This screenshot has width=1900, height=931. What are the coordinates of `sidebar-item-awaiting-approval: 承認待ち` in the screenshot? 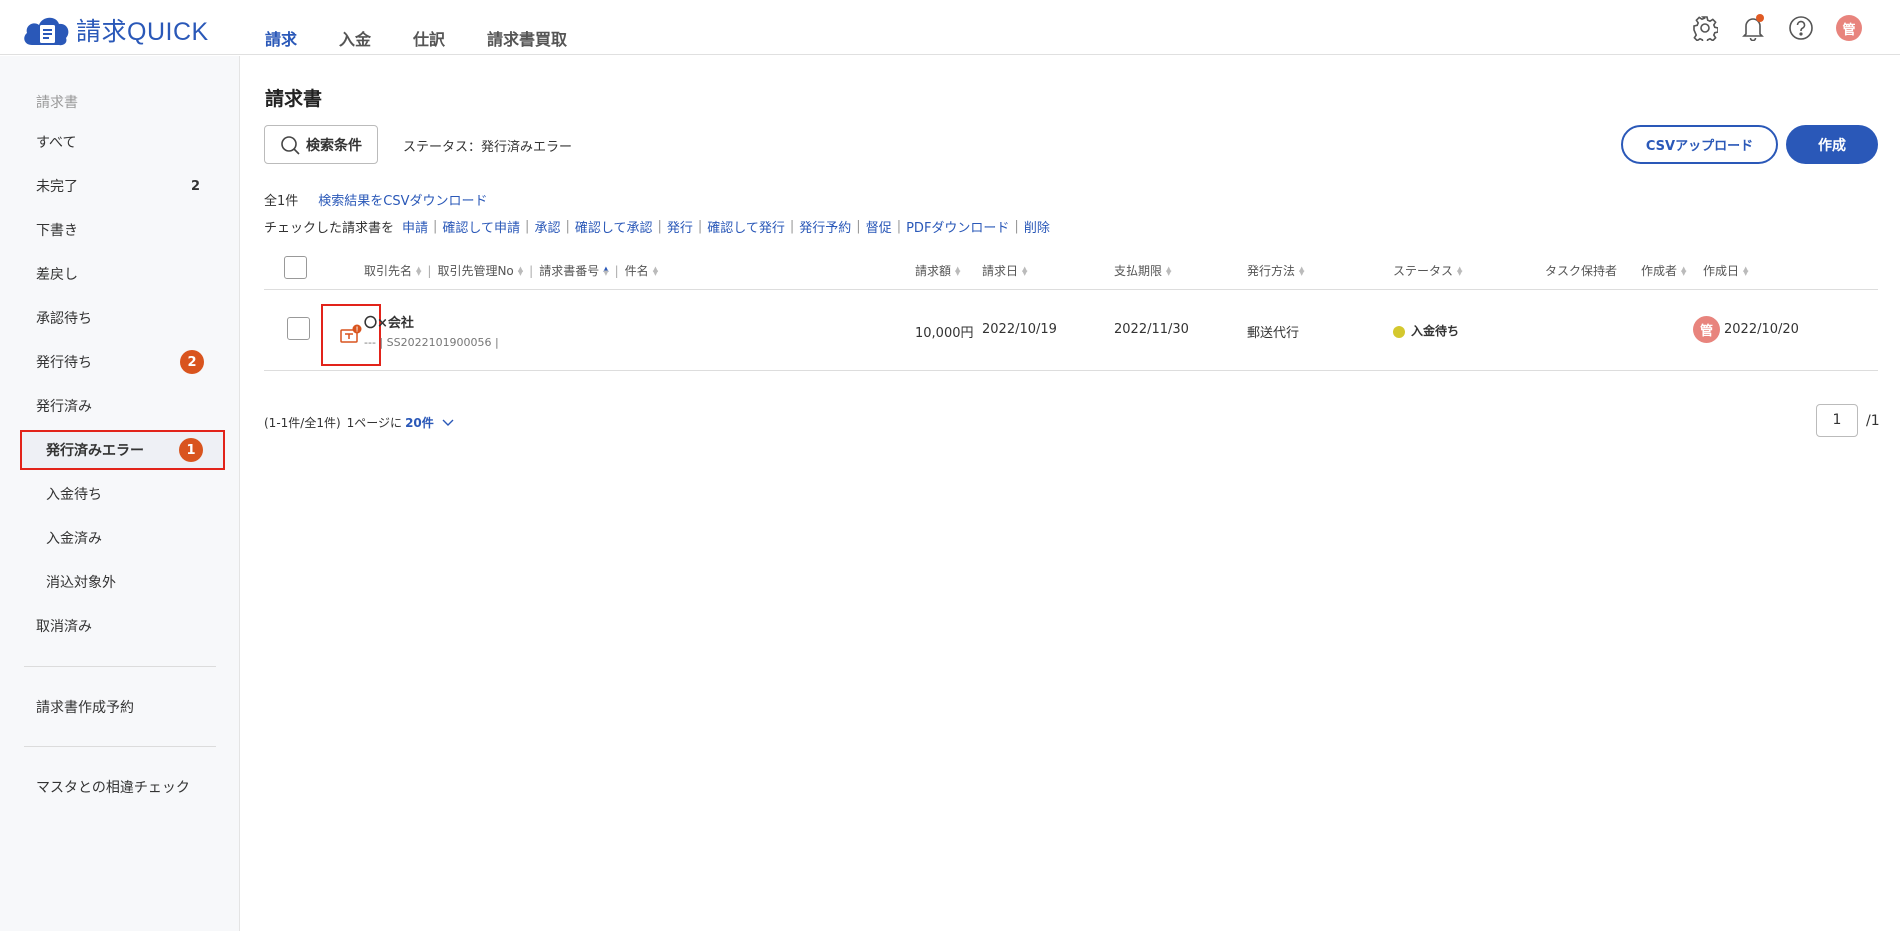 It's located at (122, 318).